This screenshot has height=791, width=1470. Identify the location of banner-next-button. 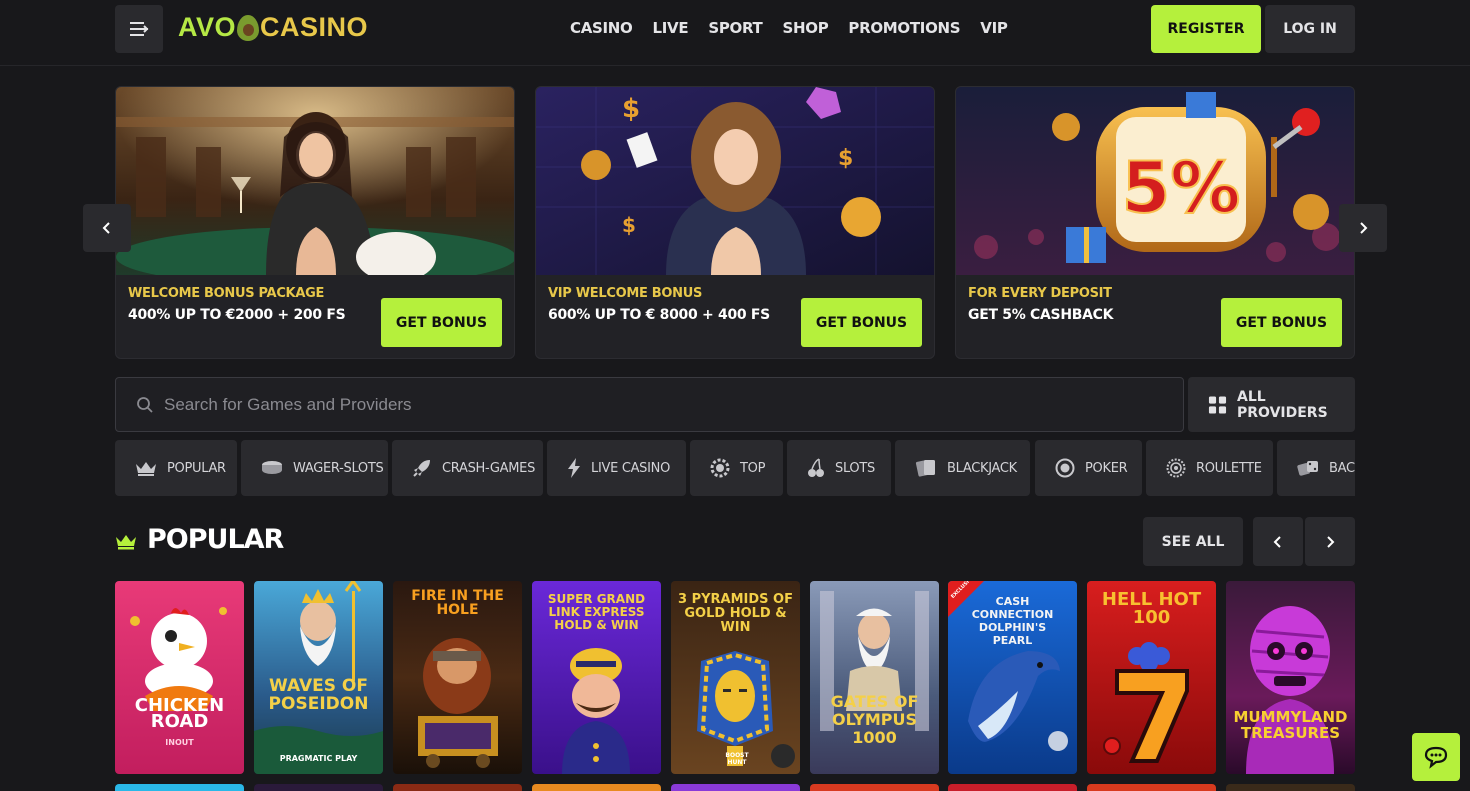
(1363, 228).